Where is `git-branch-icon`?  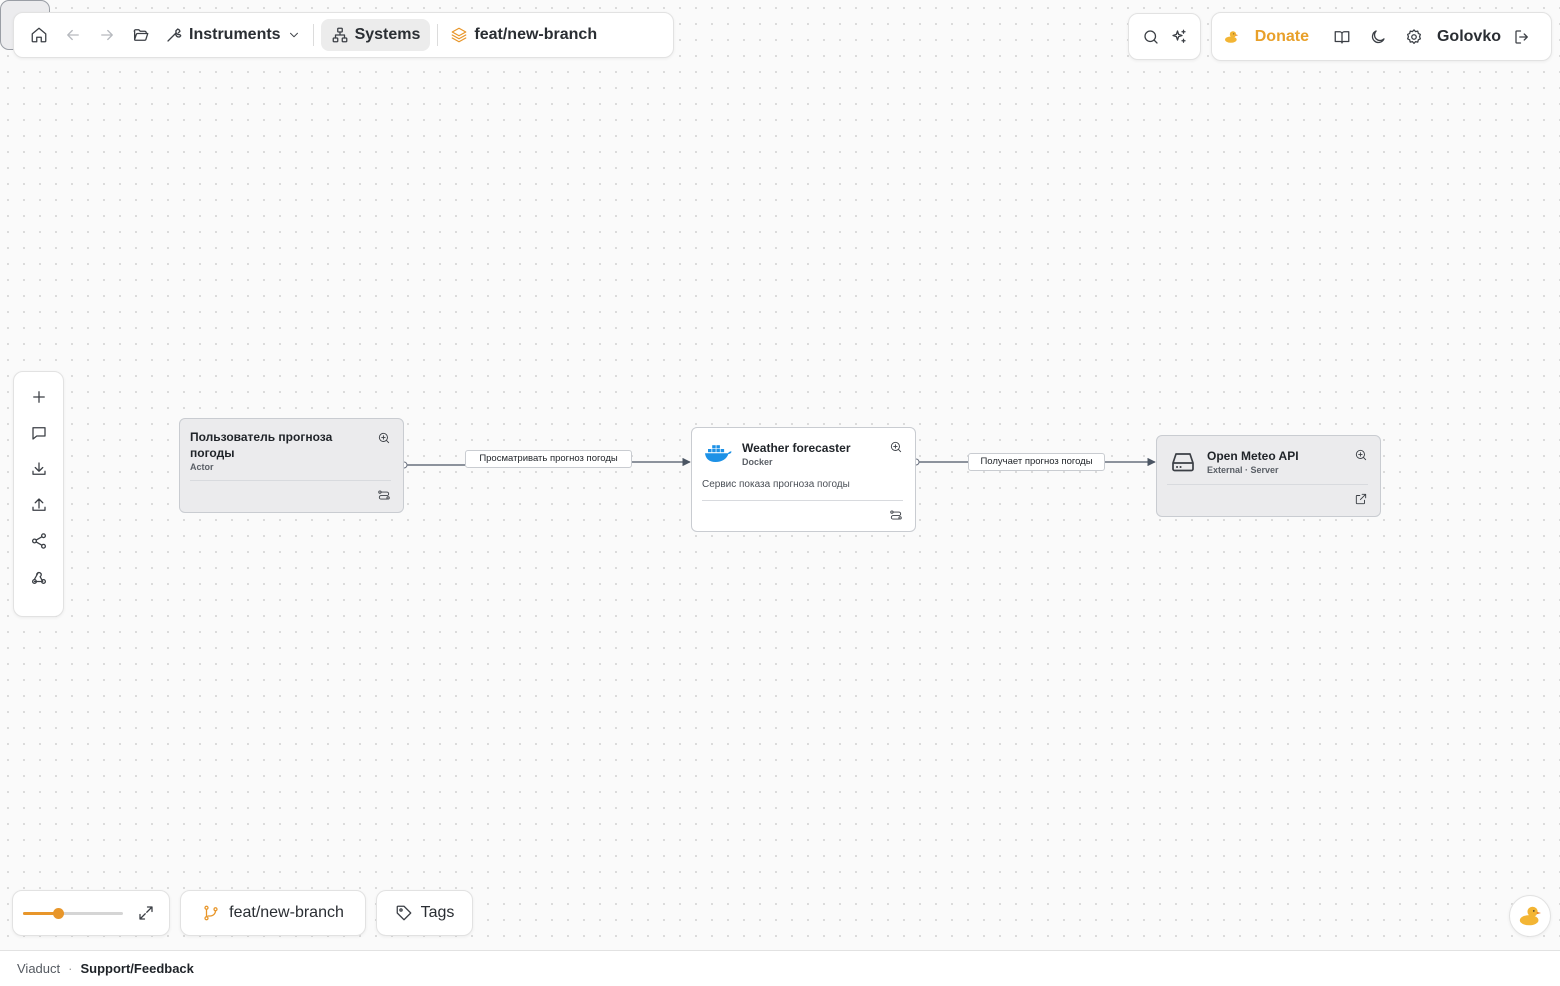
git-branch-icon is located at coordinates (211, 913).